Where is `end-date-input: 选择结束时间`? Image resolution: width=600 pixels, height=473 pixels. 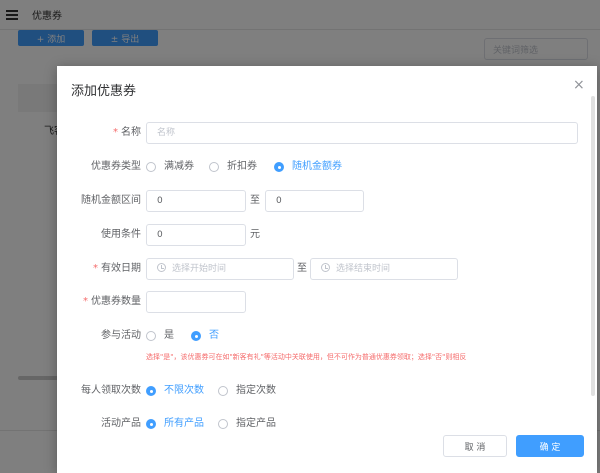 end-date-input: 选择结束时间 is located at coordinates (384, 269).